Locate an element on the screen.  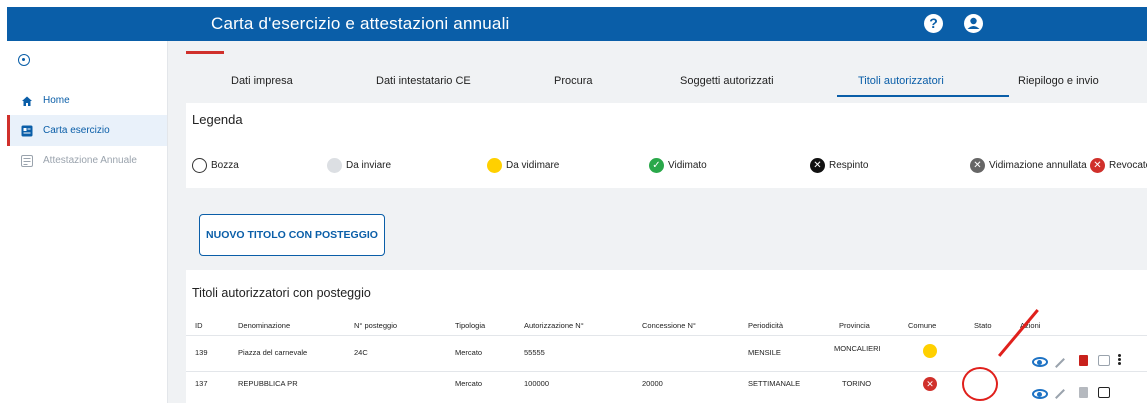
cell-provincia: MONCALIERI is located at coordinates (857, 348).